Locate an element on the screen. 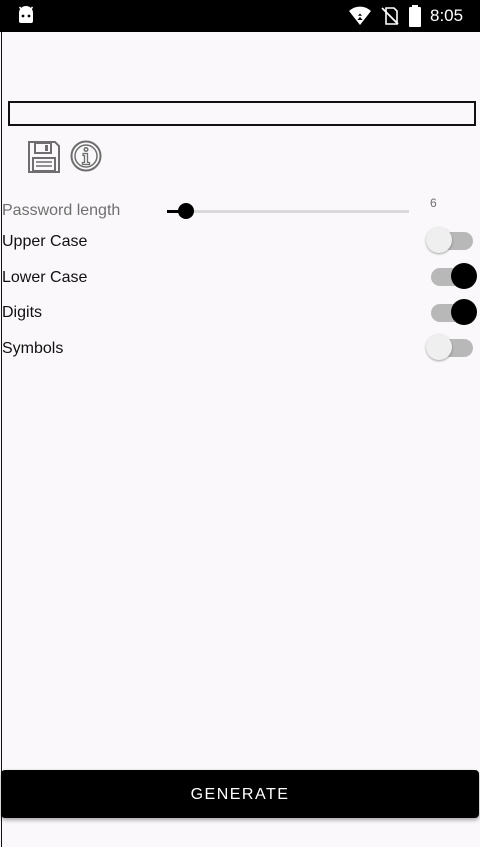  symbols-switch-knob is located at coordinates (439, 347).